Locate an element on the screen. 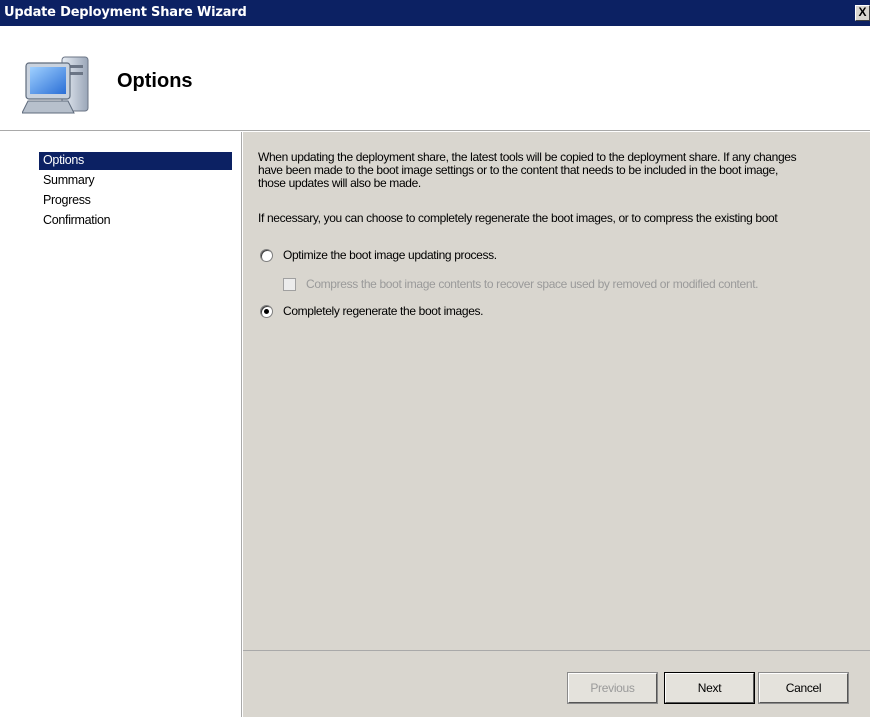 Image resolution: width=870 pixels, height=717 pixels. description-line: those updates will also be made. is located at coordinates (339, 183).